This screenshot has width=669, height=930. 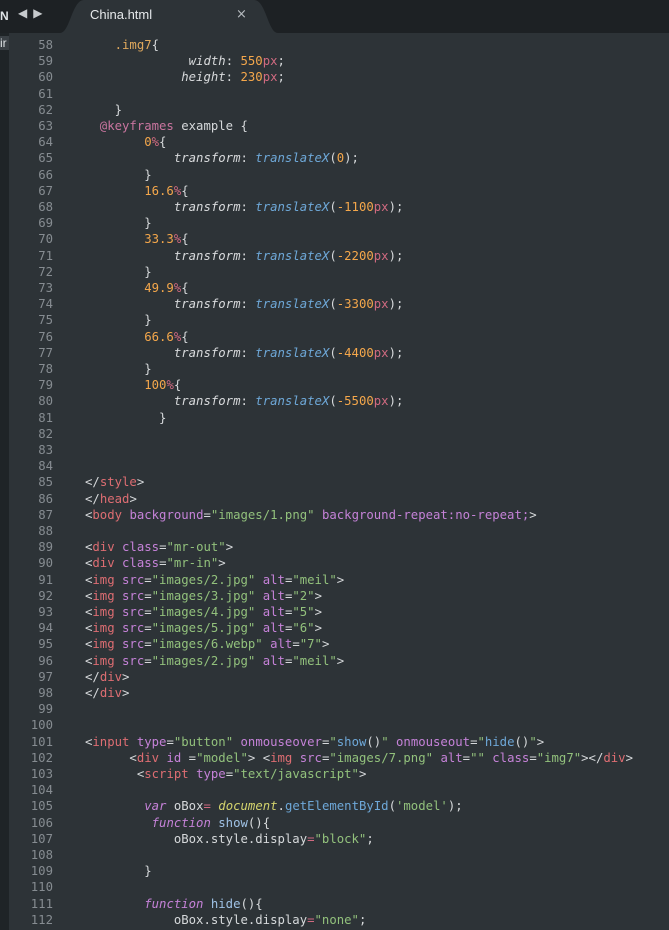 I want to click on code-line: 82, so click(x=339, y=434).